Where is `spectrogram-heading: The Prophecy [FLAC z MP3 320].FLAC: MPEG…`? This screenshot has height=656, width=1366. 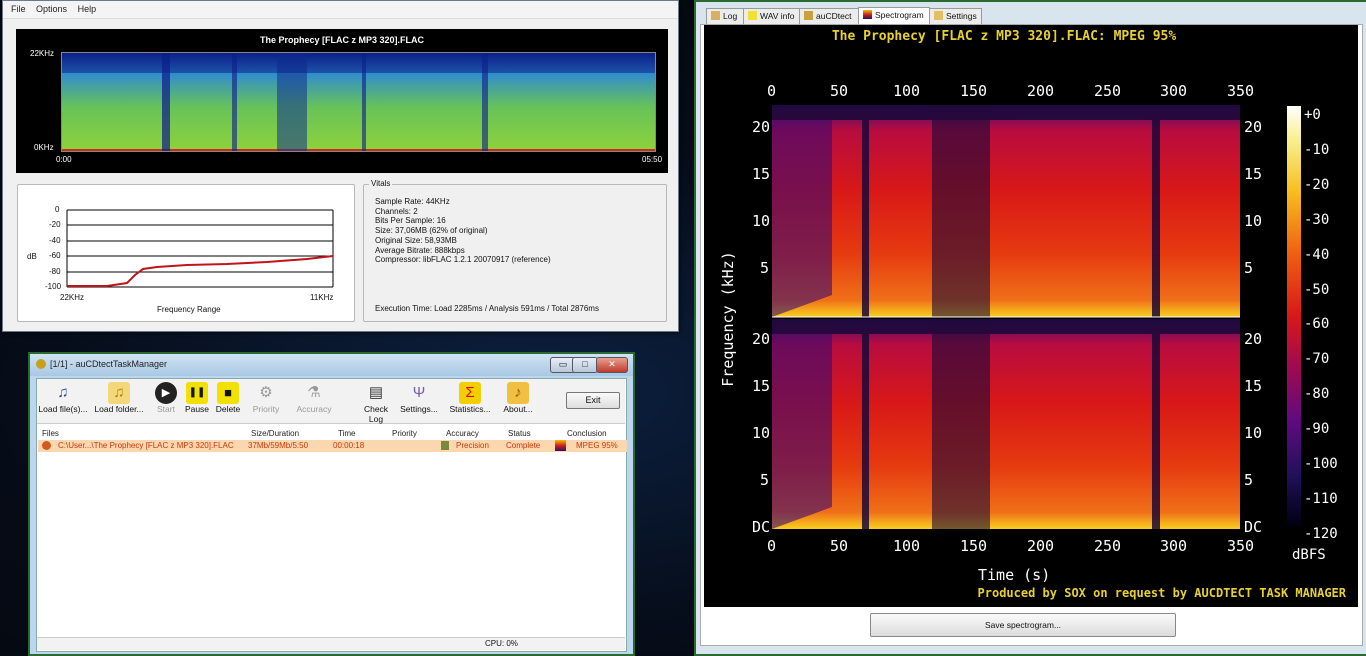
spectrogram-heading: The Prophecy [FLAC z MP3 320].FLAC: MPEG… is located at coordinates (1004, 36).